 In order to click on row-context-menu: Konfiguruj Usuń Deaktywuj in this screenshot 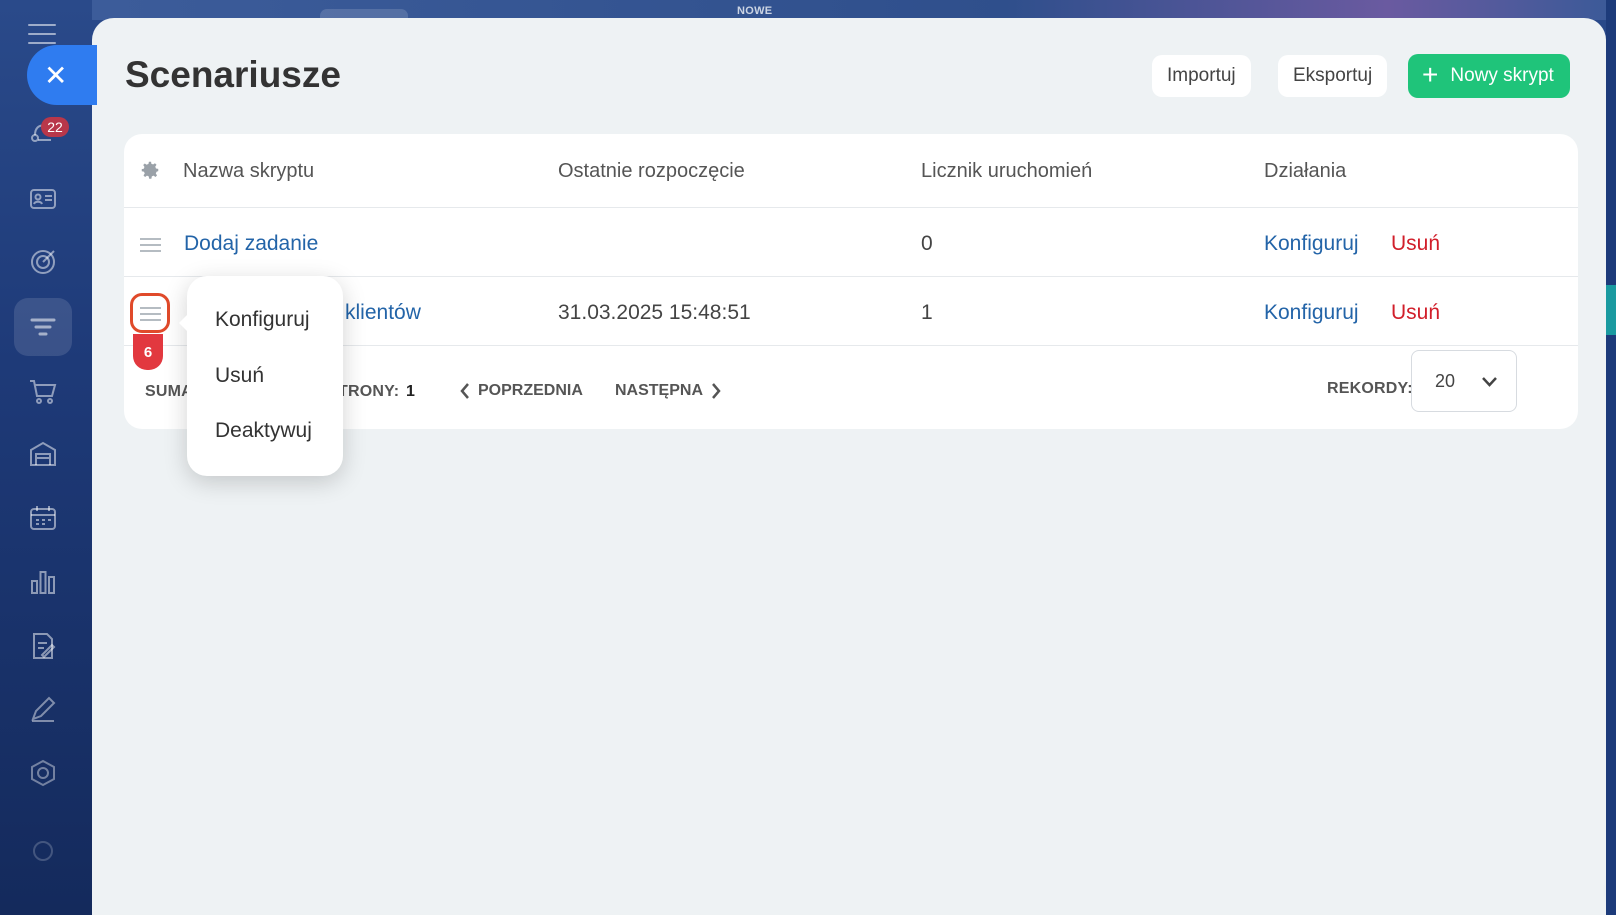, I will do `click(261, 376)`.